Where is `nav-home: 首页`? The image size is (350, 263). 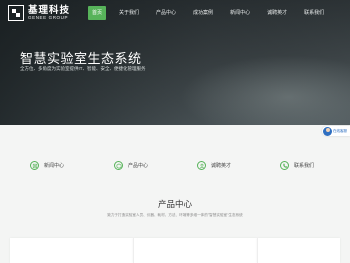
nav-home: 首页 is located at coordinates (97, 13).